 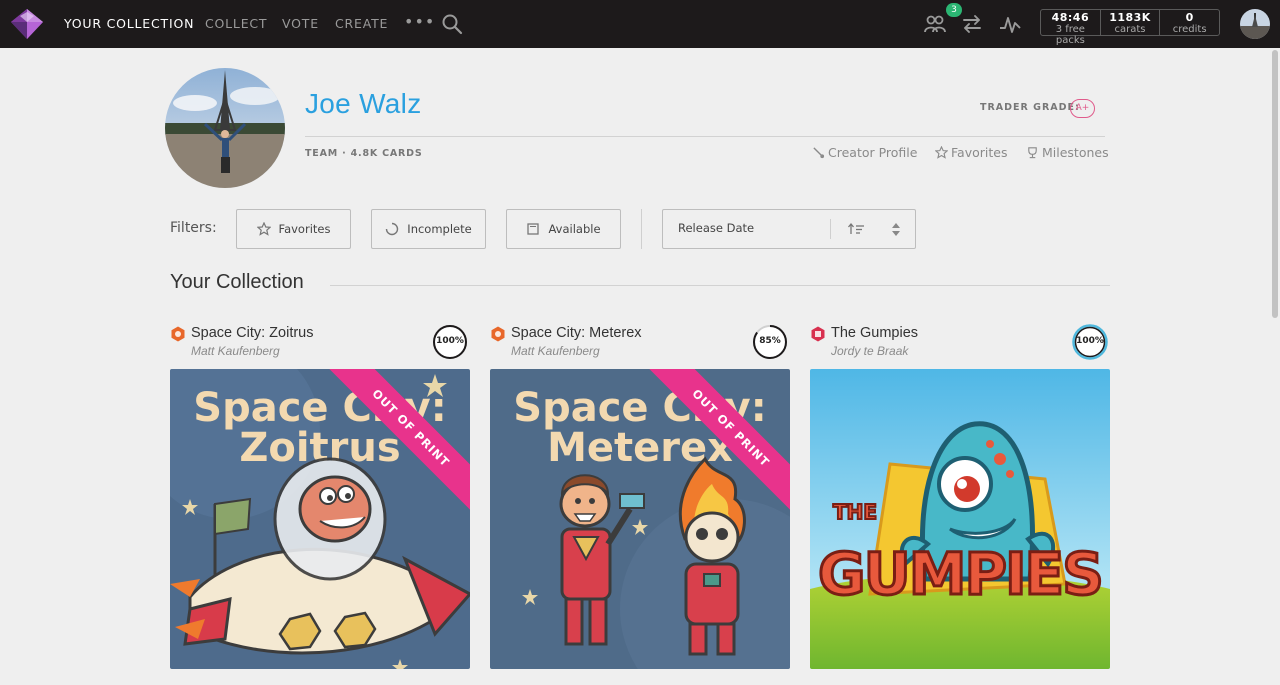 What do you see at coordinates (27, 24) in the screenshot?
I see `gem-logo-icon` at bounding box center [27, 24].